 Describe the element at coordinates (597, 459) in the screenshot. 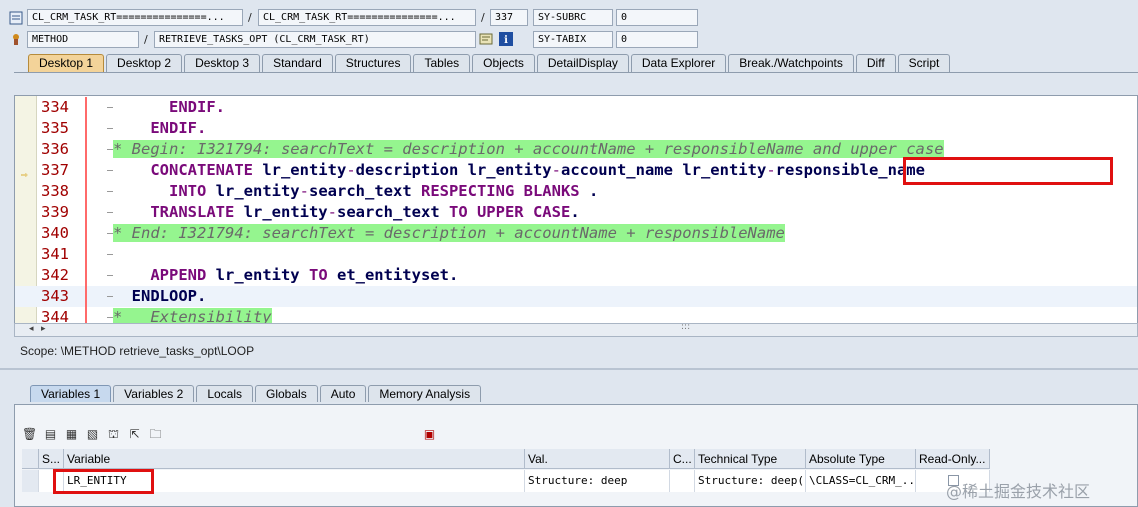

I see `col-value-header: Val.` at that location.